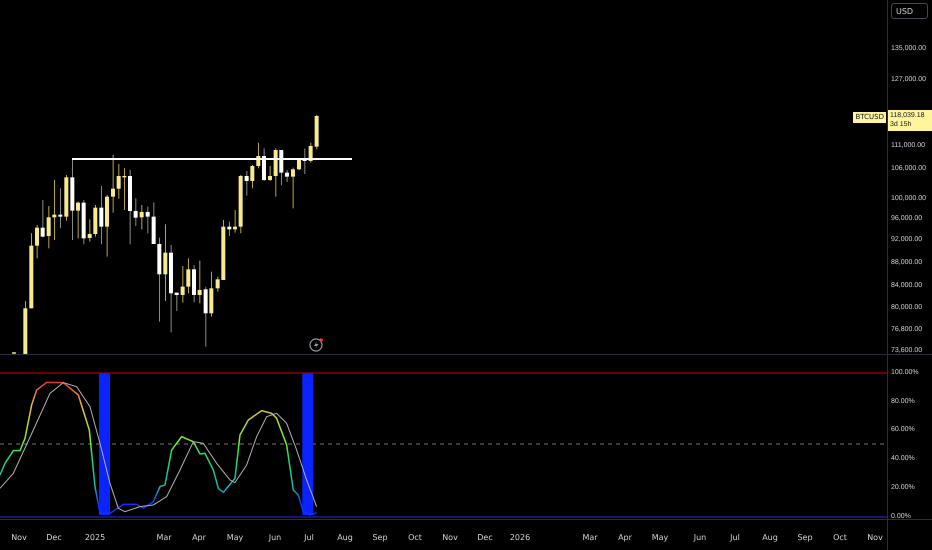 The height and width of the screenshot is (550, 932). What do you see at coordinates (909, 11) in the screenshot?
I see `currency-button: USD` at bounding box center [909, 11].